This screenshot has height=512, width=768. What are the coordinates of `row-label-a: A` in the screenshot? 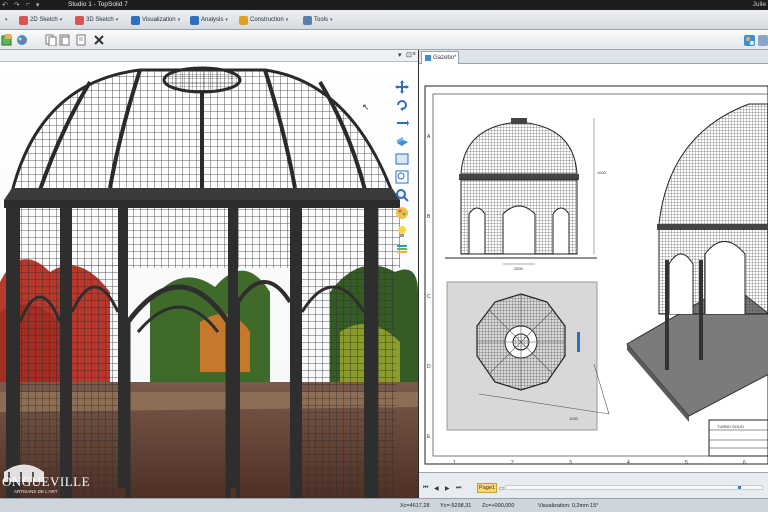 It's located at (429, 137).